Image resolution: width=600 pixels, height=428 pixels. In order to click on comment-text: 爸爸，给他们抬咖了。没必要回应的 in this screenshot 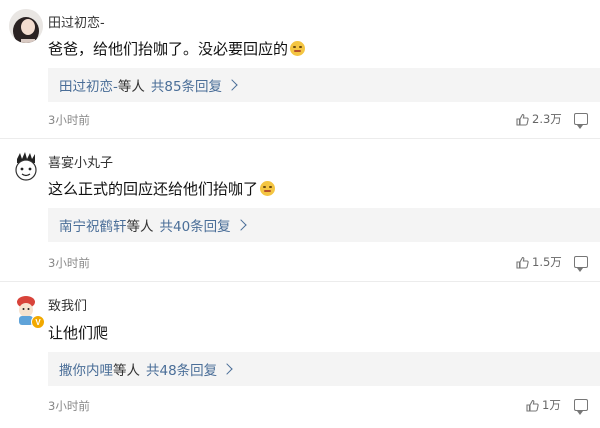, I will do `click(177, 48)`.